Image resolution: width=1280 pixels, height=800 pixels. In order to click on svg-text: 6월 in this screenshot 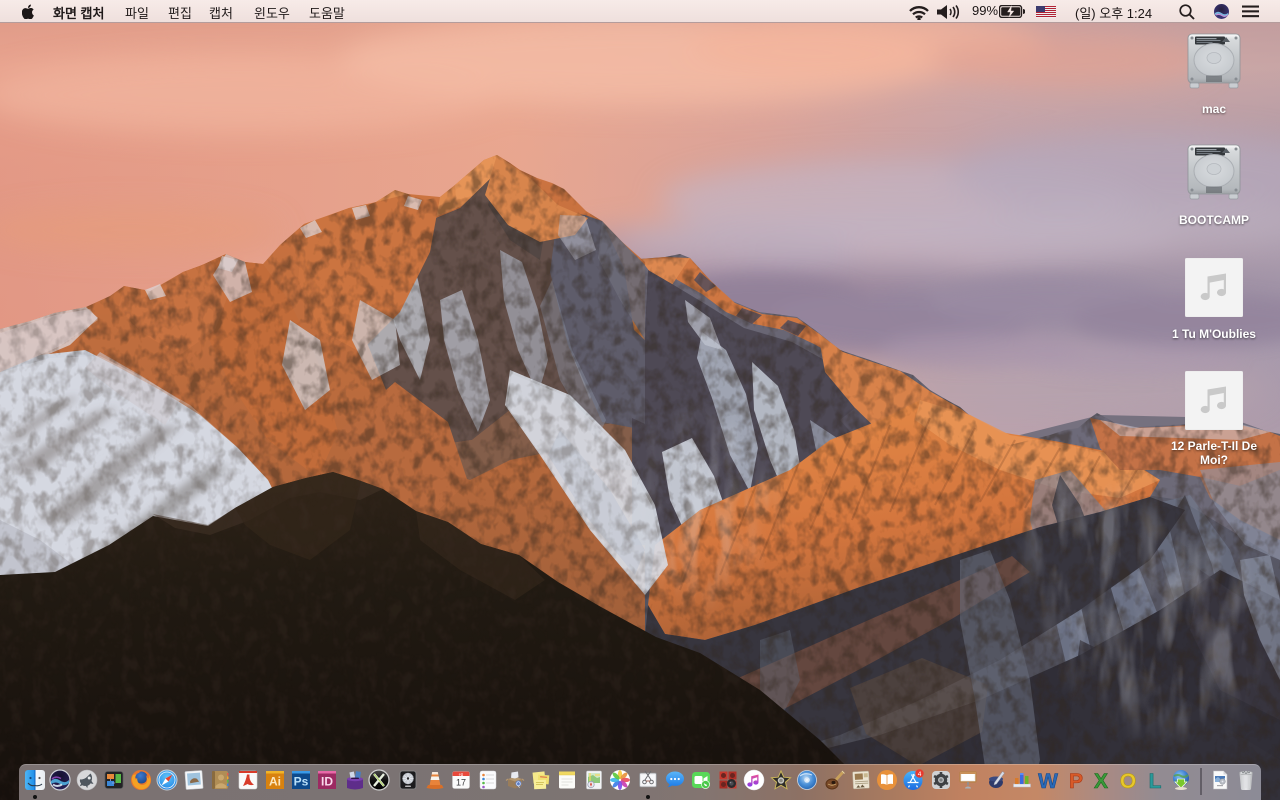, I will do `click(461, 773)`.